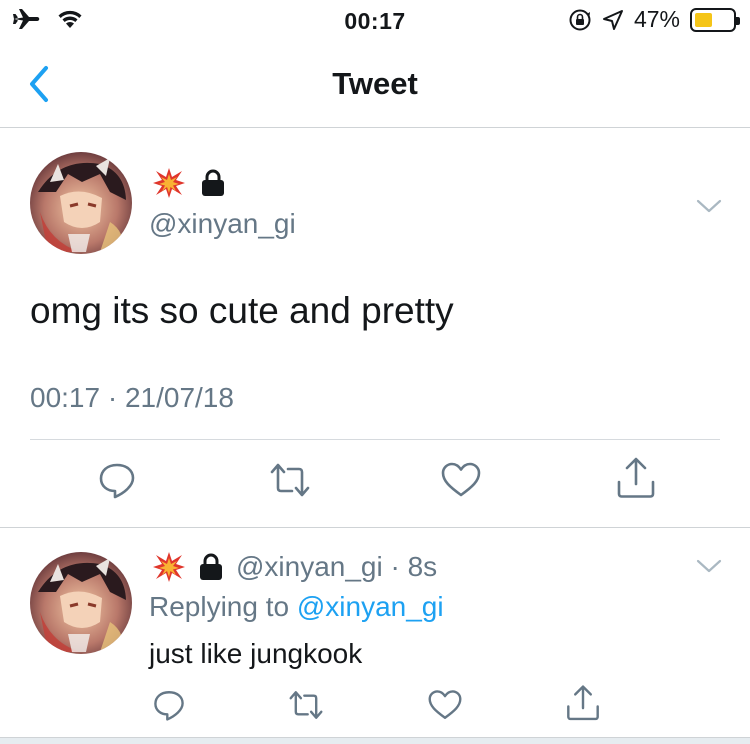 This screenshot has height=744, width=750. Describe the element at coordinates (370, 606) in the screenshot. I see `replying-to-mention: @xinyan_gi` at that location.